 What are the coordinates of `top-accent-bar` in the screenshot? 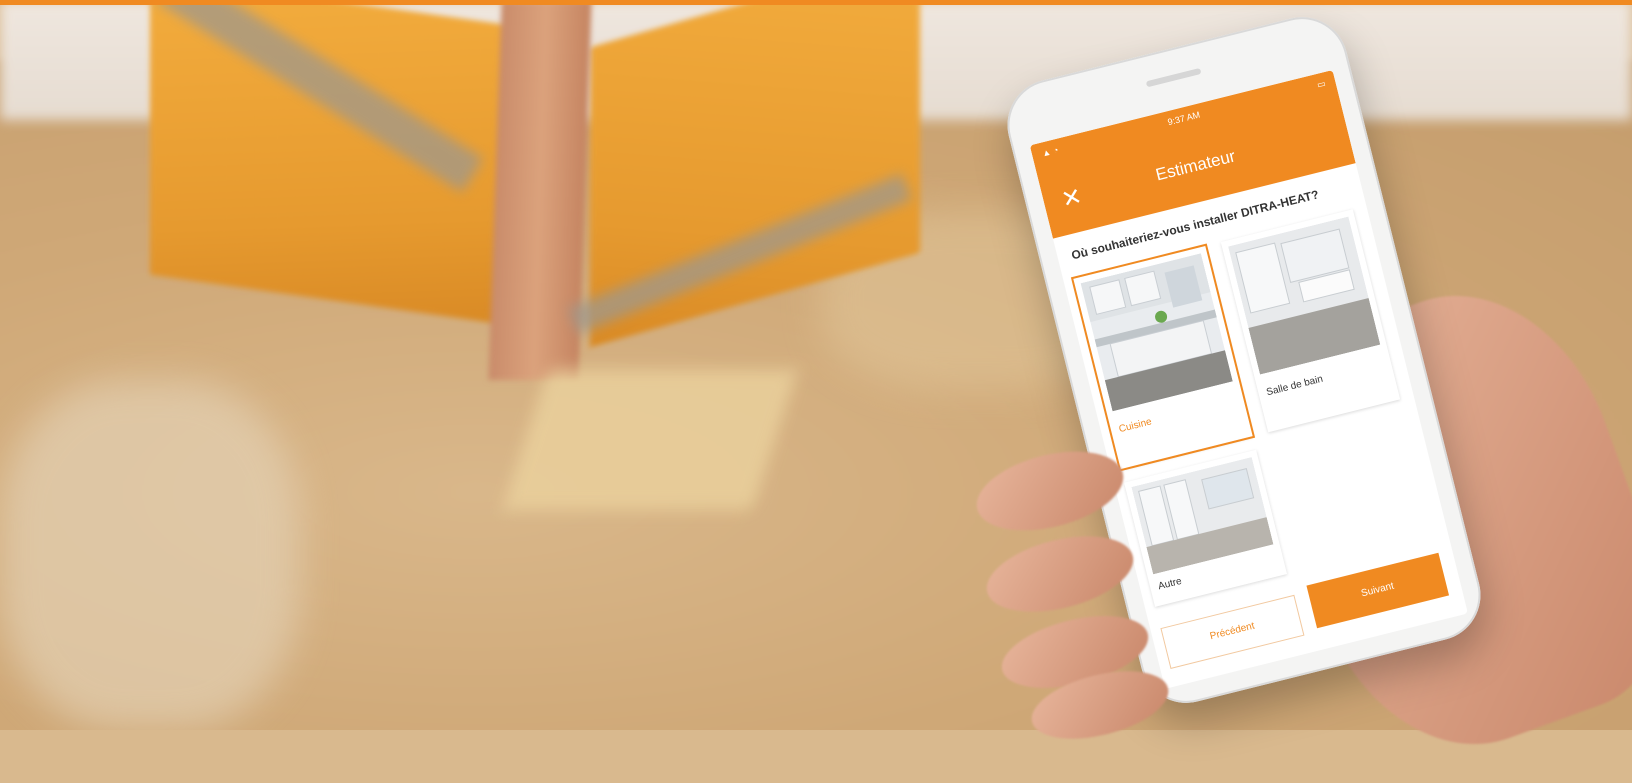 It's located at (816, 2).